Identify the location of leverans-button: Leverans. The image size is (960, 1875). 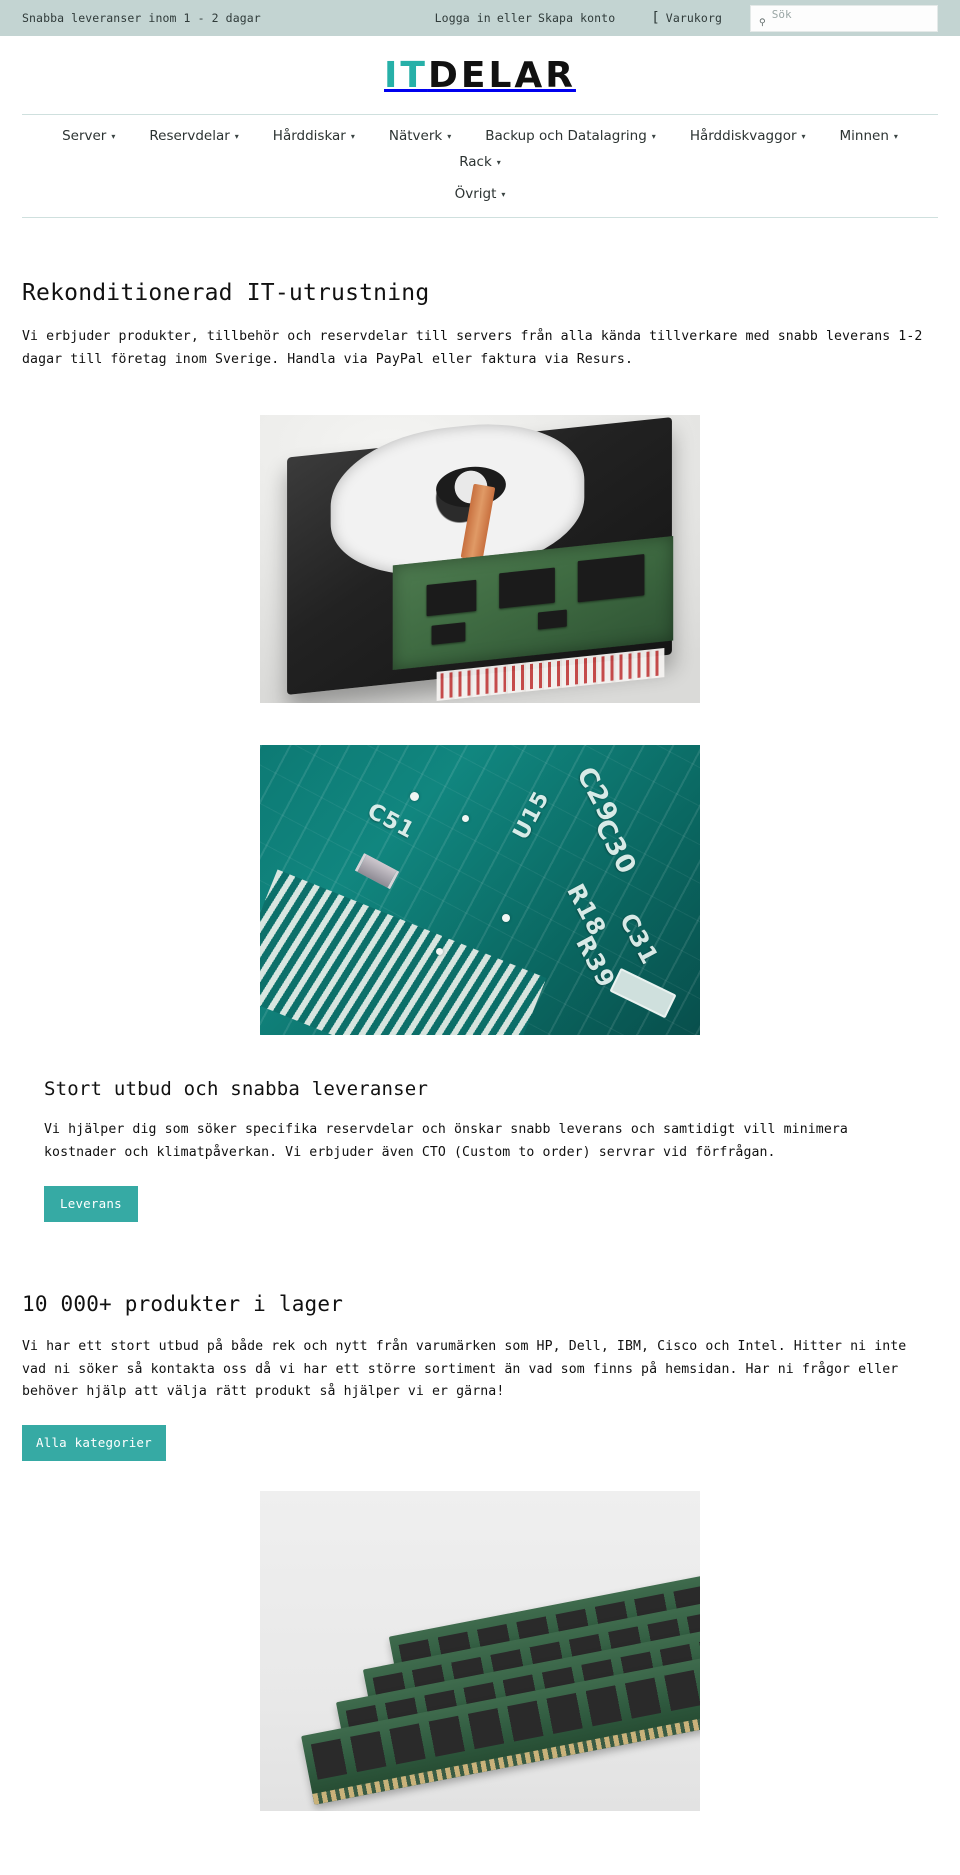
(91, 1203).